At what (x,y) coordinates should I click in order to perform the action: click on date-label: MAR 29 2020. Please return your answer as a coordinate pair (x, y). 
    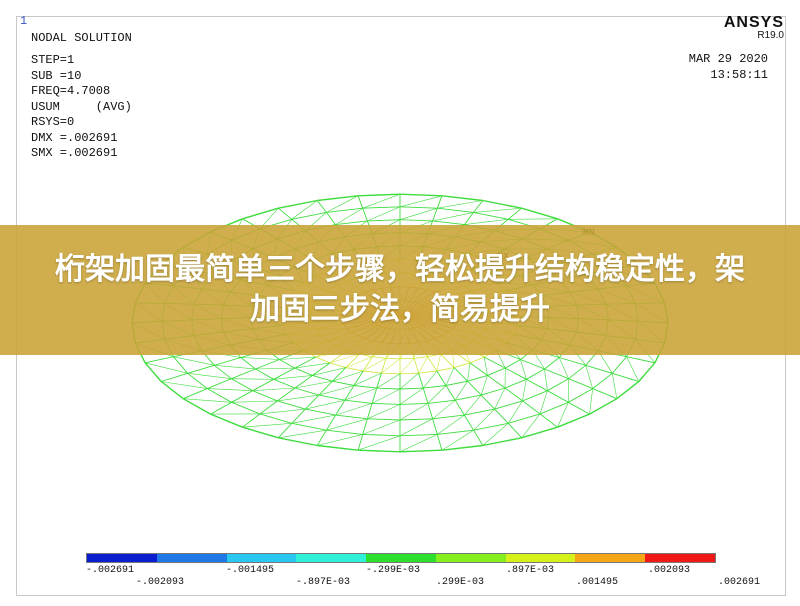
    Looking at the image, I should click on (728, 59).